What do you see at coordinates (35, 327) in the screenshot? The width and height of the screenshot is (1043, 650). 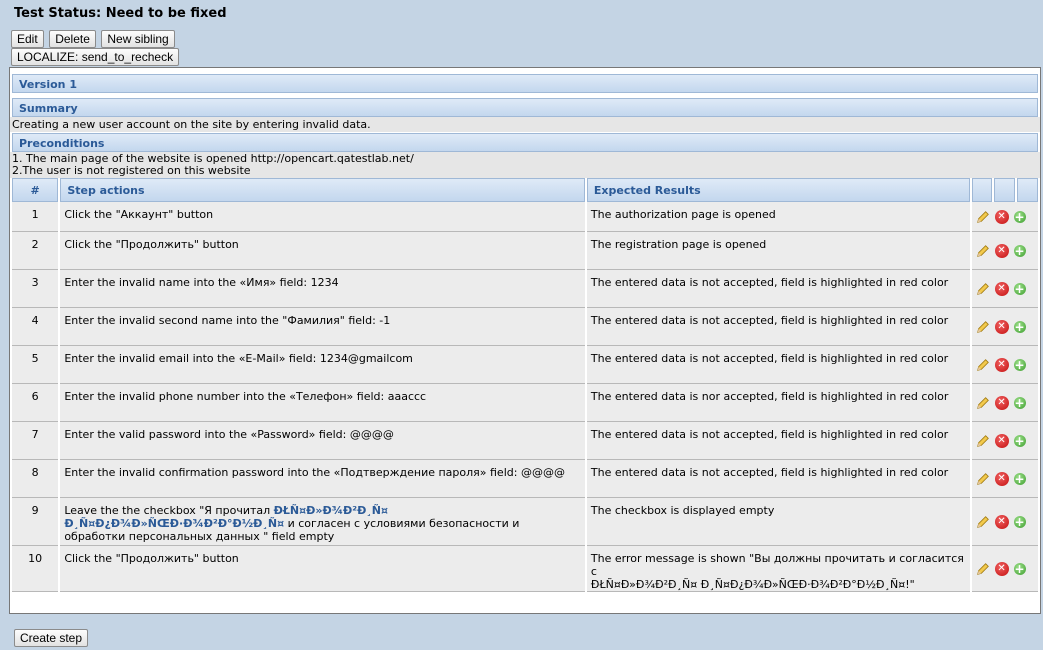 I see `step-number: 4` at bounding box center [35, 327].